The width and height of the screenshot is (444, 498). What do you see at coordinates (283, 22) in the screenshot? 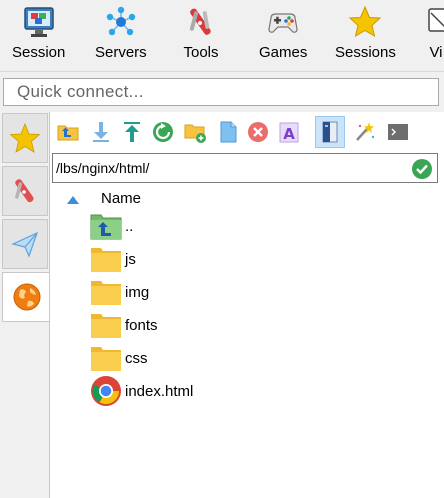
I see `games-icon` at bounding box center [283, 22].